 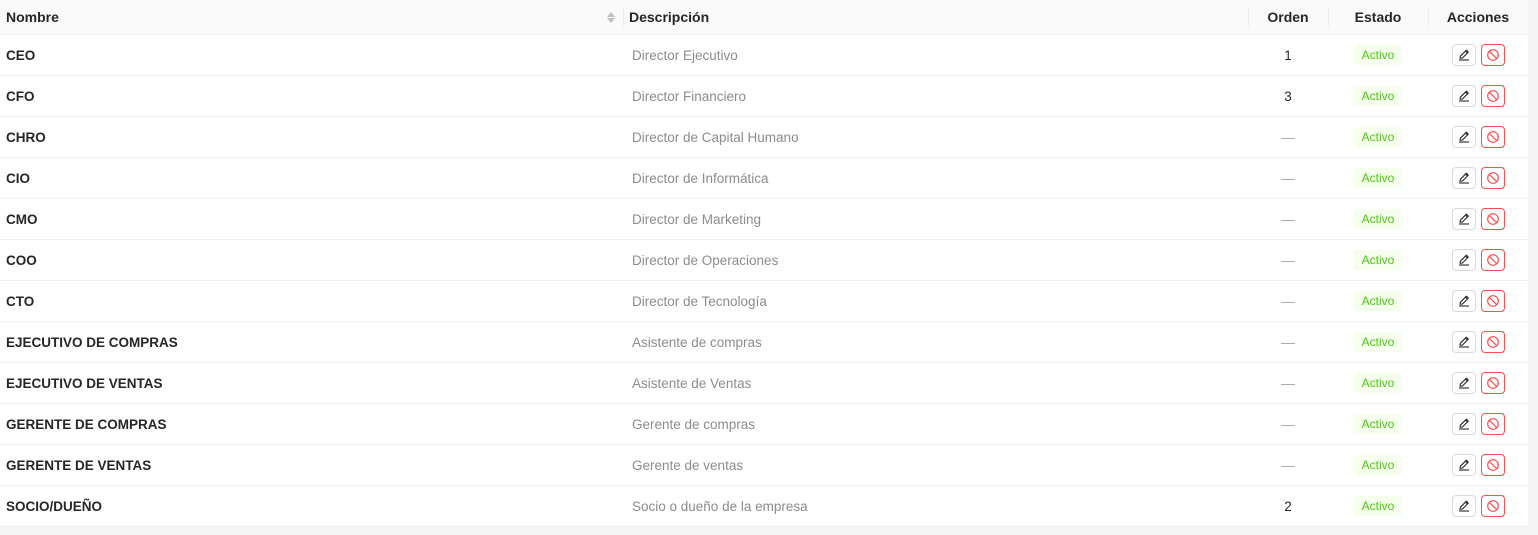 What do you see at coordinates (1288, 17) in the screenshot?
I see `column-header-orden-label: Orden` at bounding box center [1288, 17].